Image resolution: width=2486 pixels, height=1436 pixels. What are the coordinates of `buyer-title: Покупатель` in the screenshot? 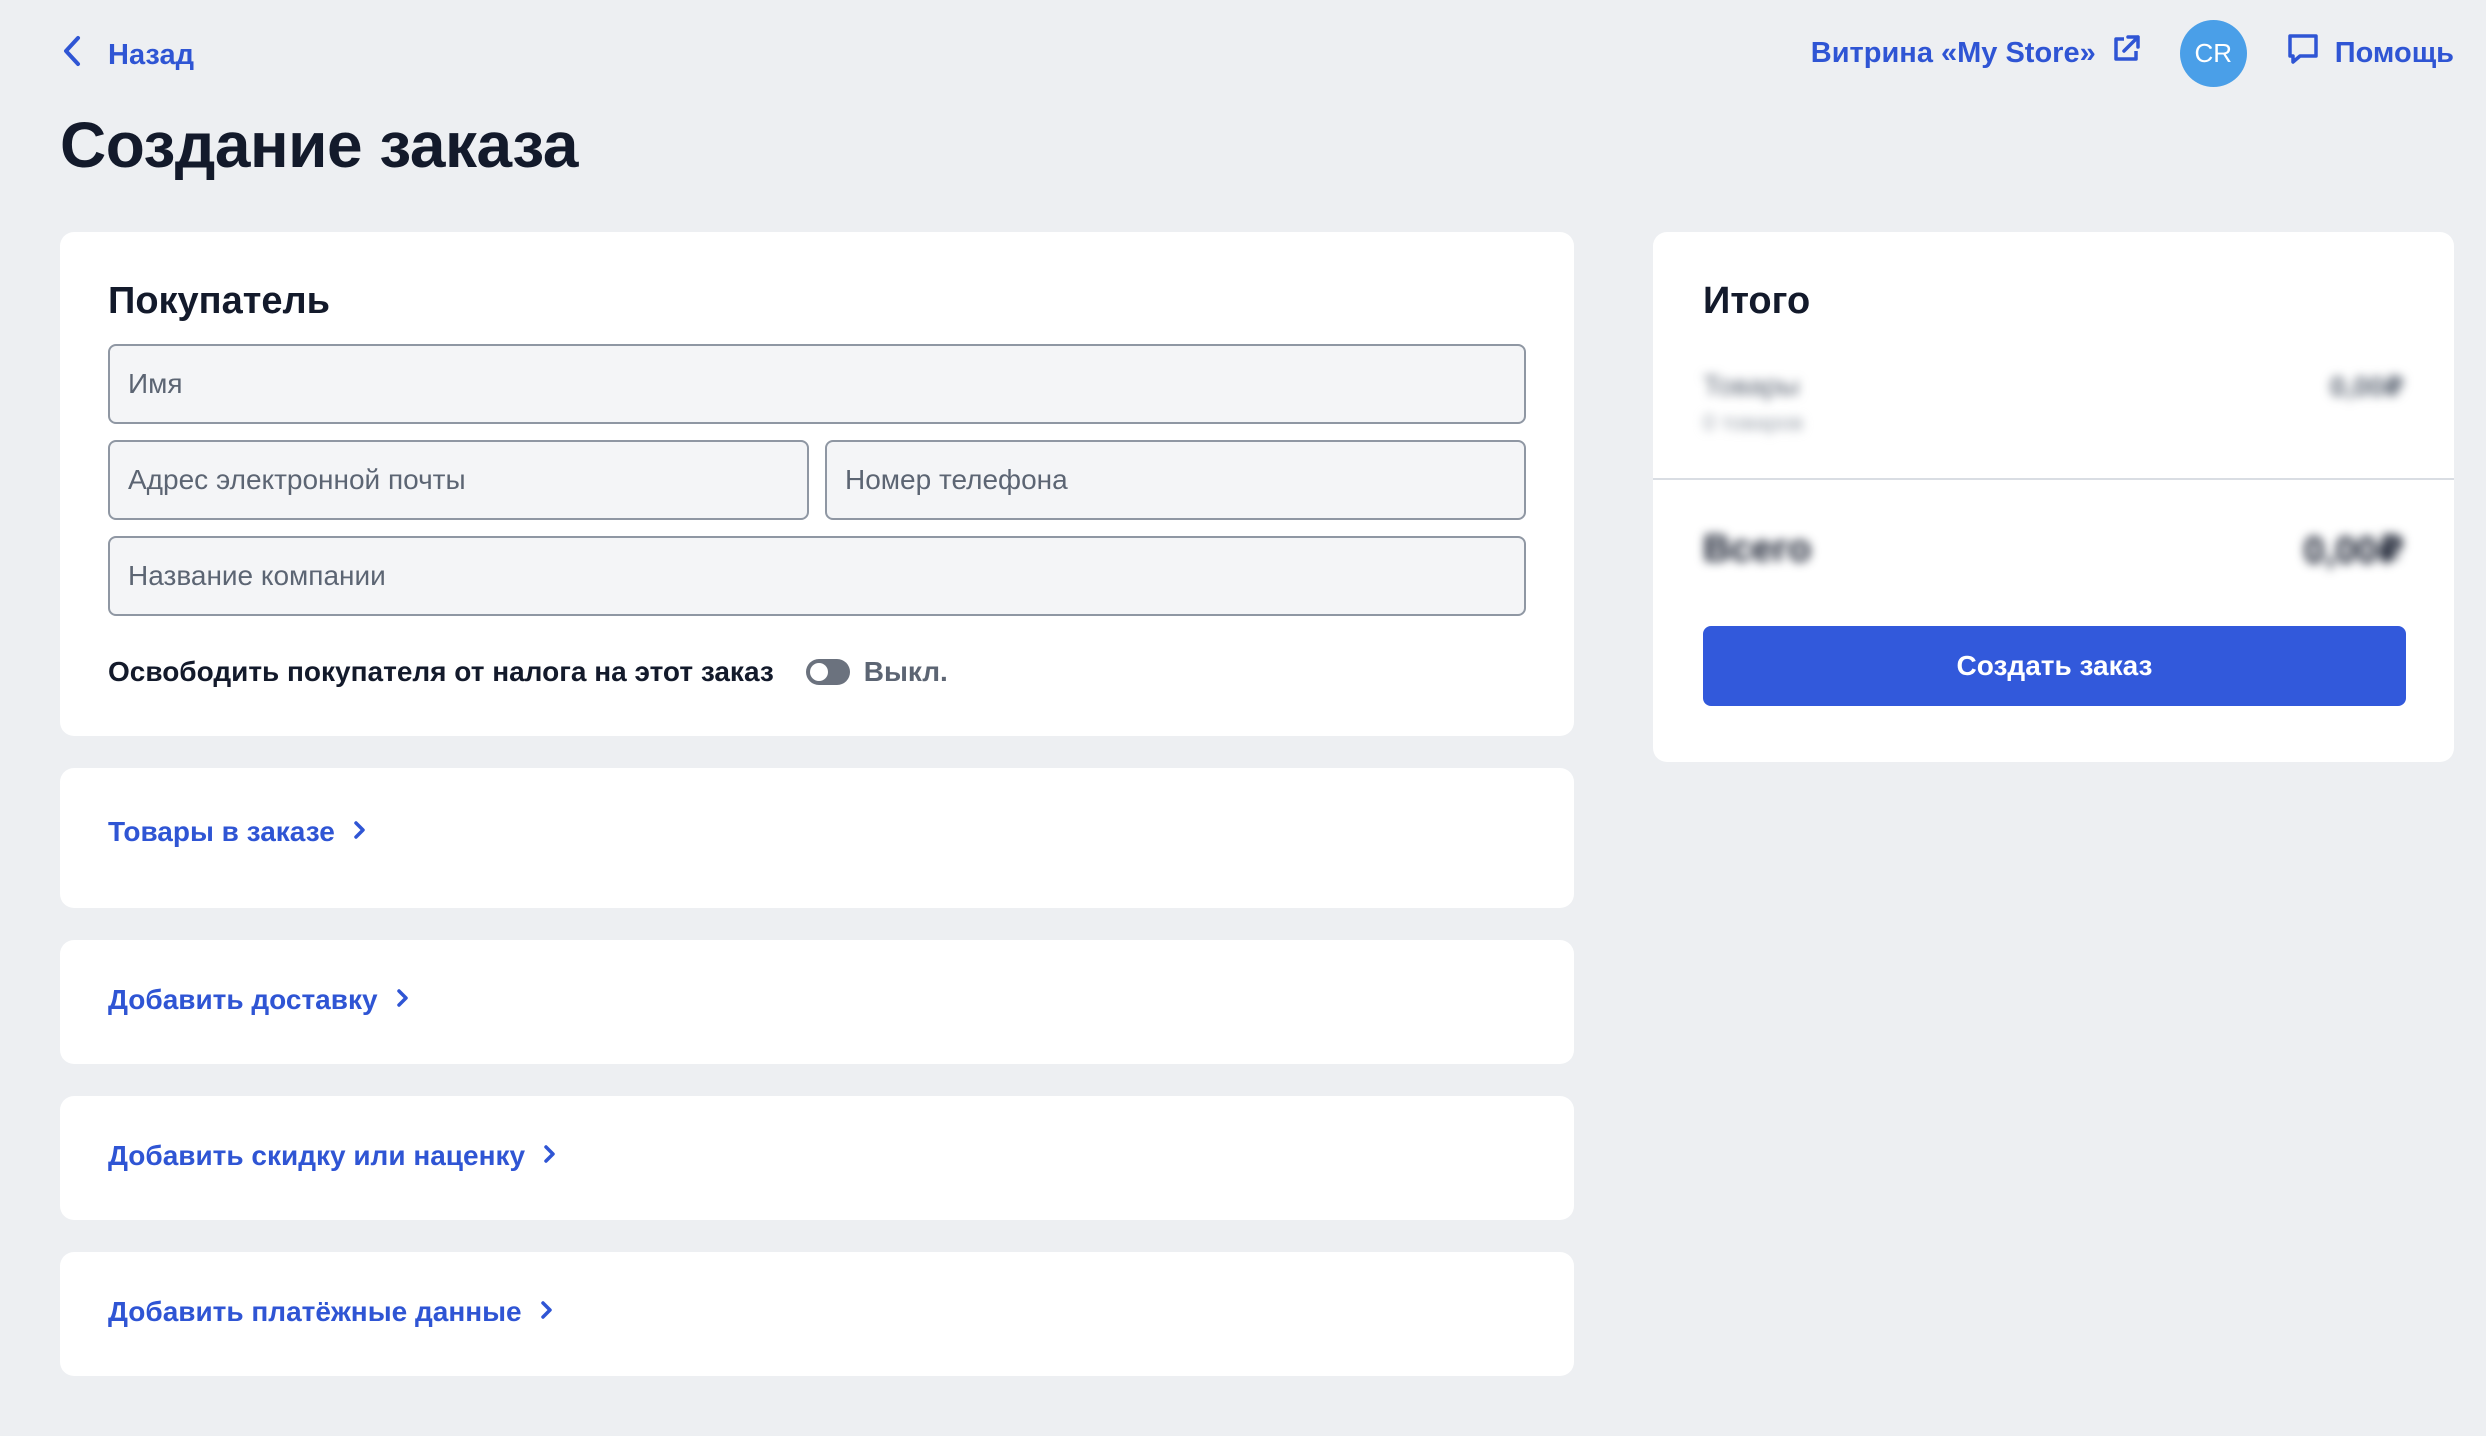 It's located at (219, 301).